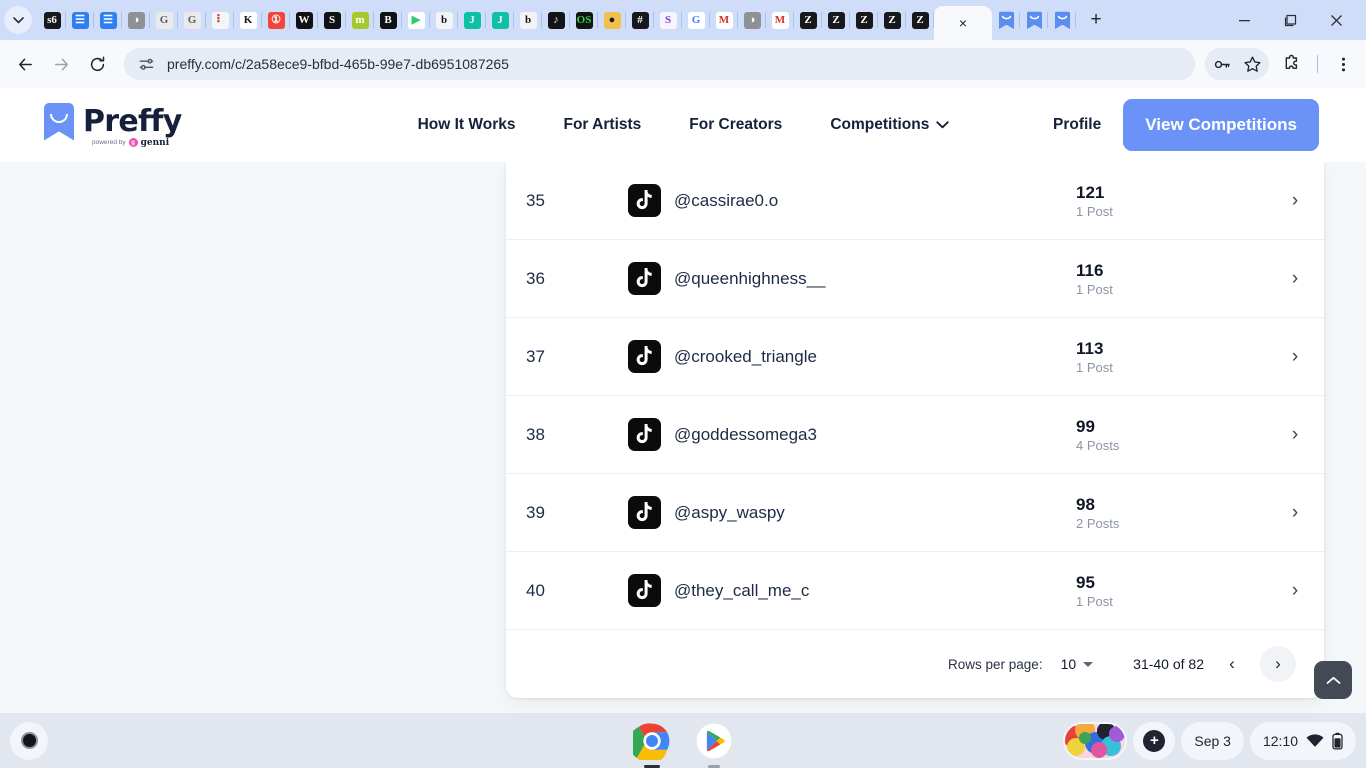 The height and width of the screenshot is (768, 1366). I want to click on chrome-menu-button, so click(1343, 64).